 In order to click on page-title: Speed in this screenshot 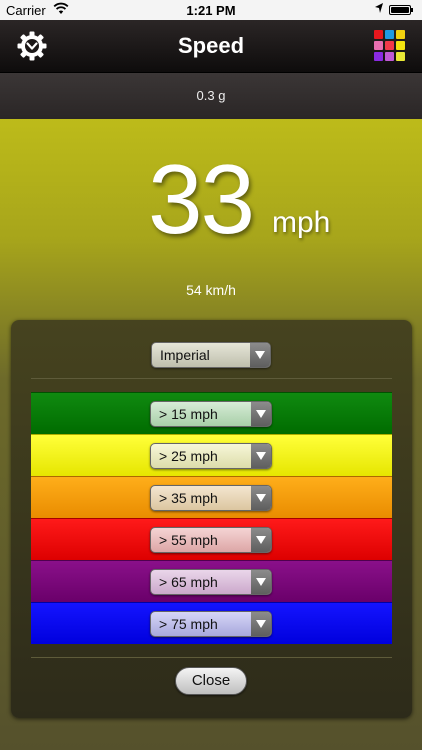, I will do `click(211, 45)`.